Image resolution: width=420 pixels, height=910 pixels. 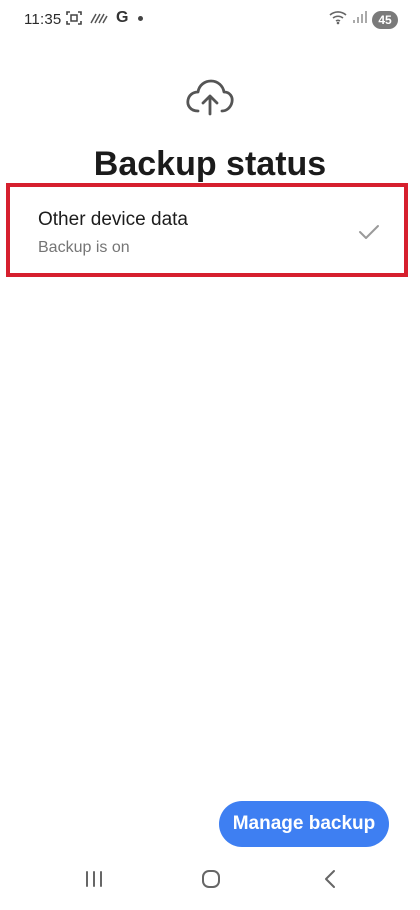 What do you see at coordinates (385, 19) in the screenshot?
I see `battery-icon: 45` at bounding box center [385, 19].